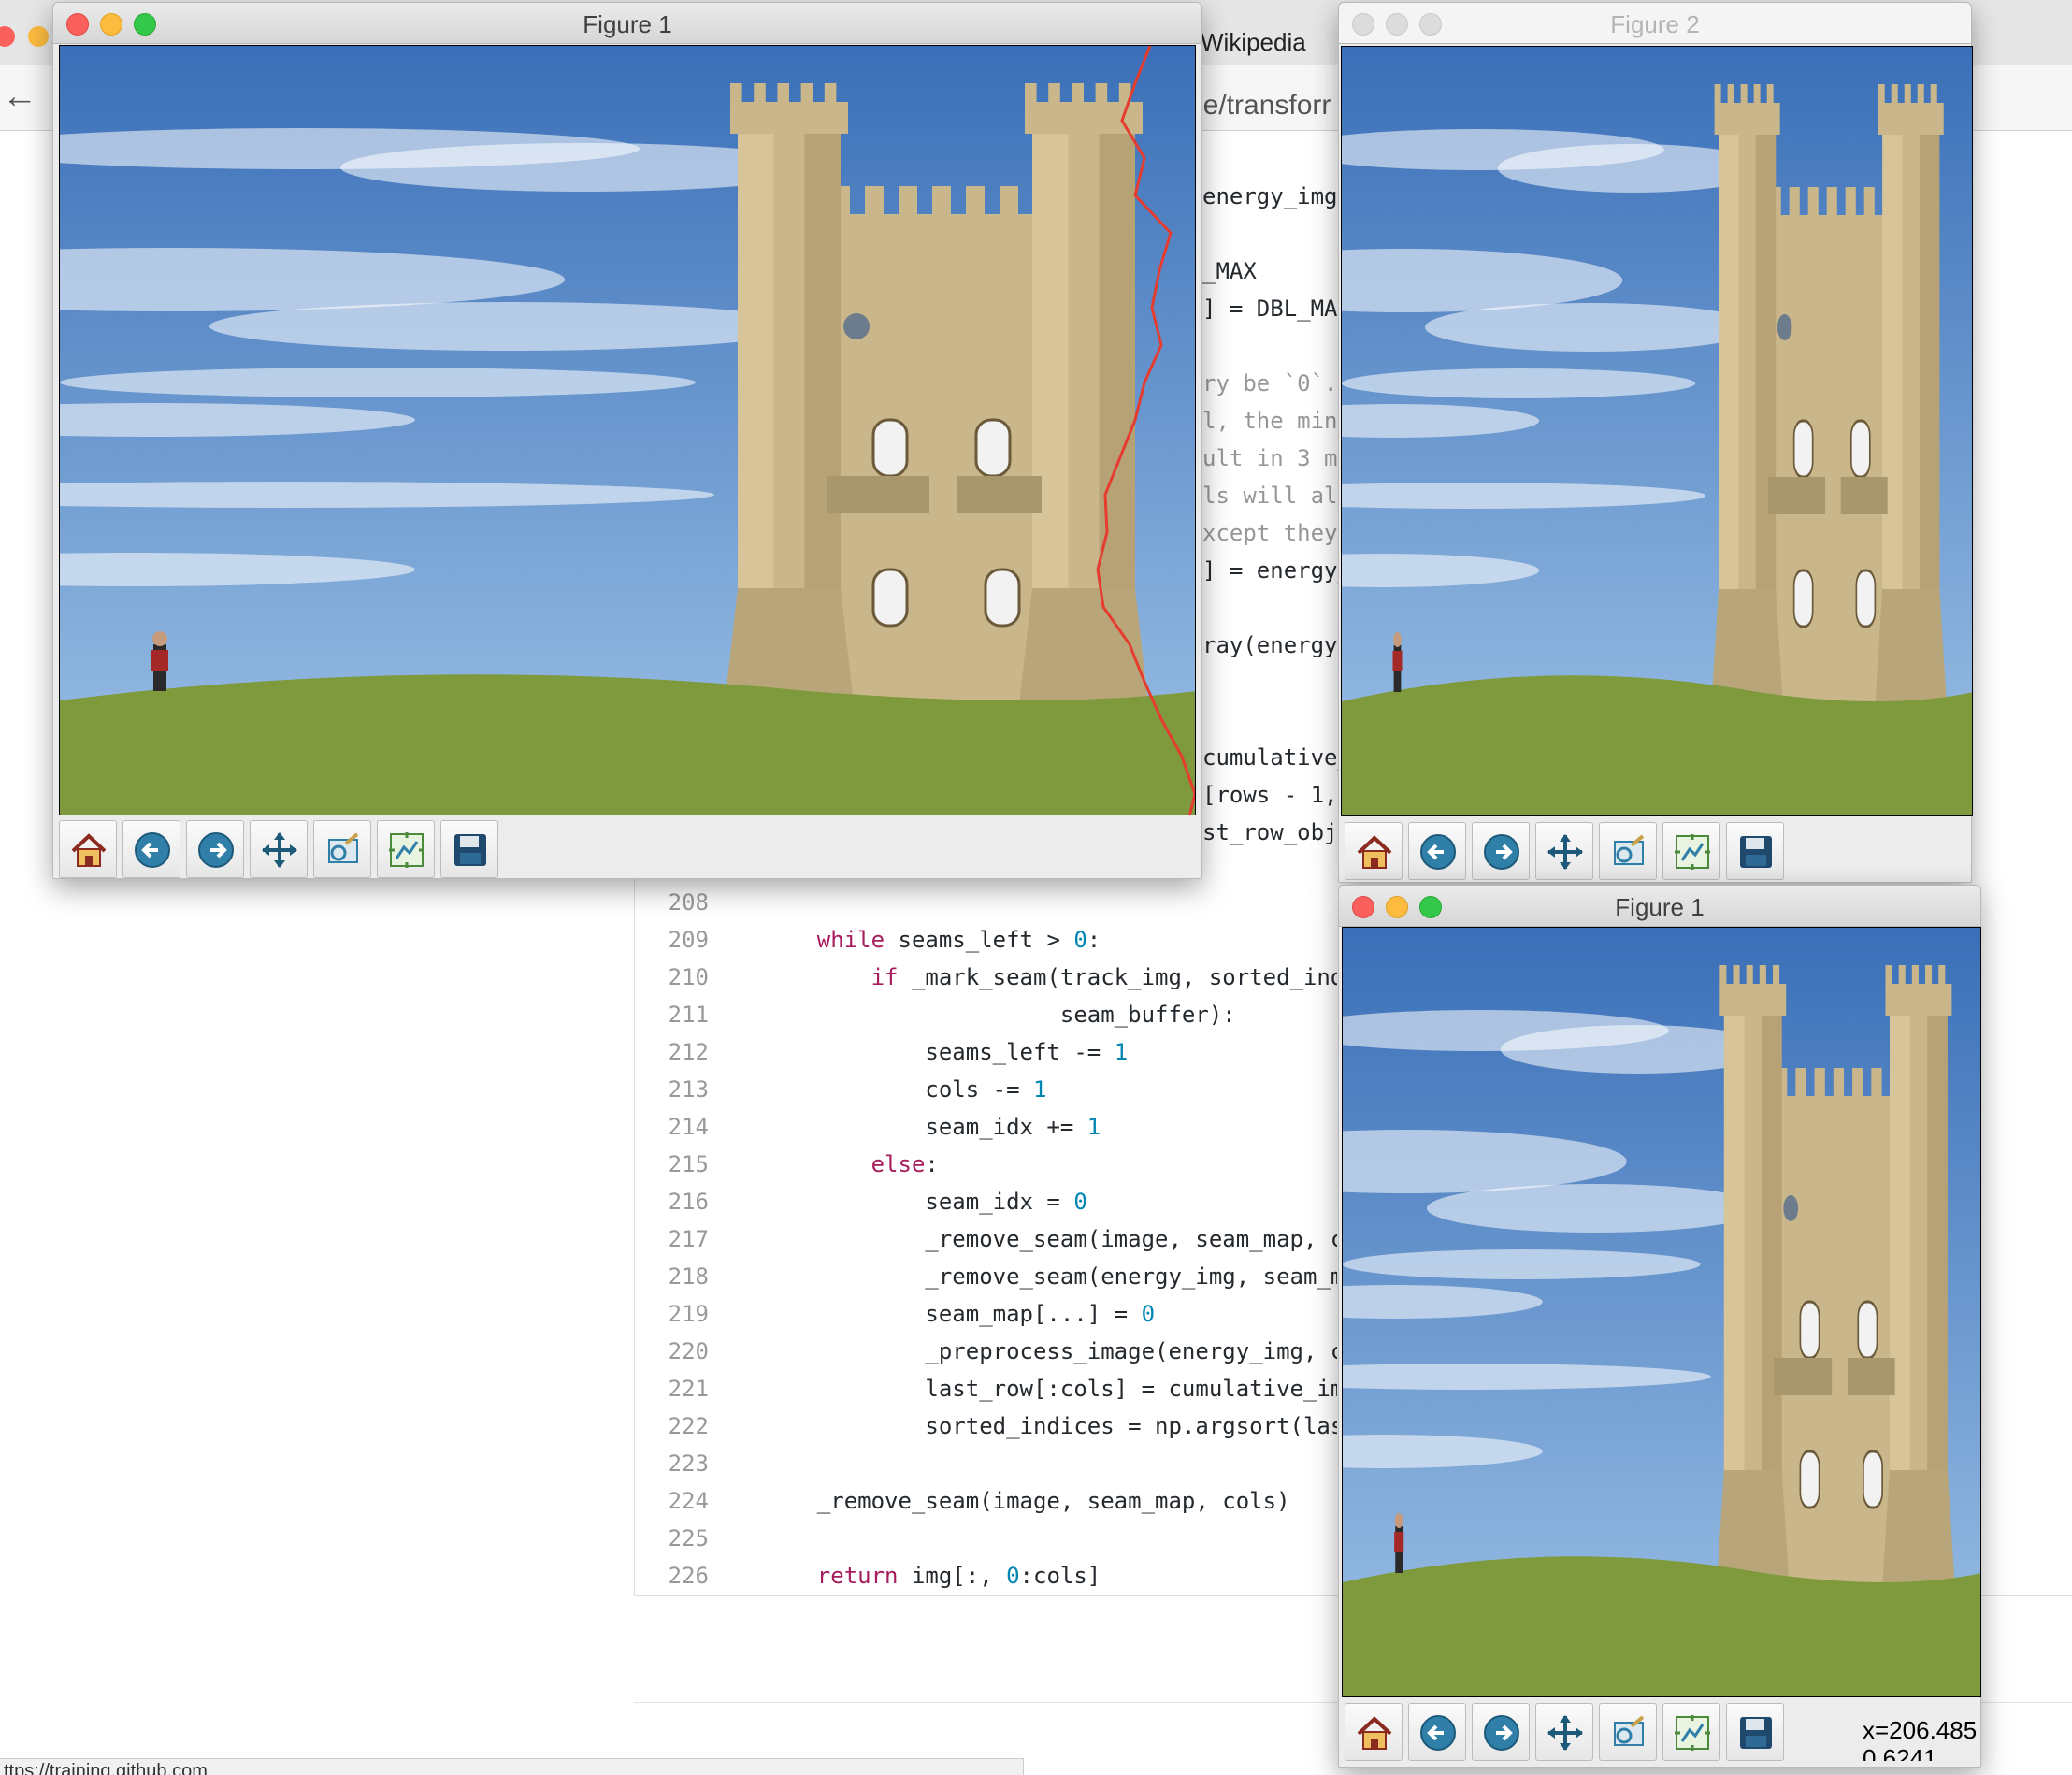 The width and height of the screenshot is (2072, 1775). I want to click on code-line: 210 if _mark_seam(track_img, sorted_indi, so click(986, 977).